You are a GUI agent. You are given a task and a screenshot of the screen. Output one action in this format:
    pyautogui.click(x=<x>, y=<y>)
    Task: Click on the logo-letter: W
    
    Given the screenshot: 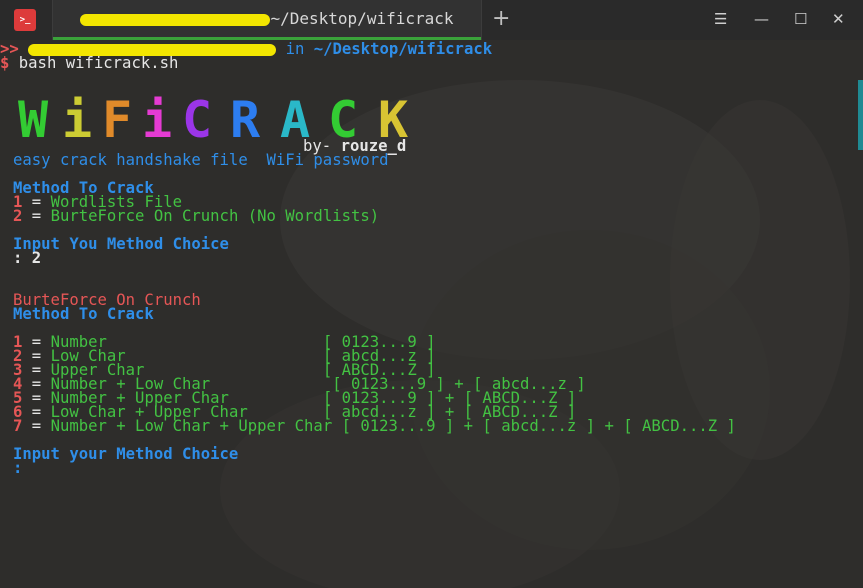 What is the action you would take?
    pyautogui.click(x=33, y=120)
    